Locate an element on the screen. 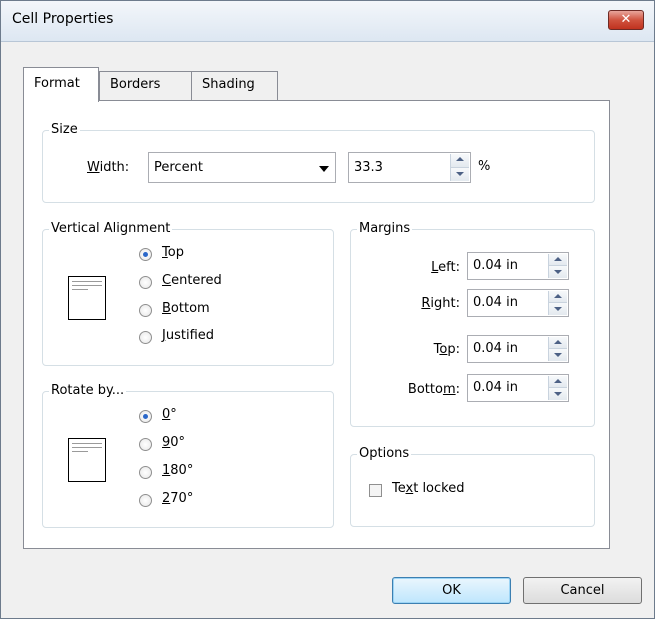 The image size is (655, 619). width-unit-label: % is located at coordinates (484, 166).